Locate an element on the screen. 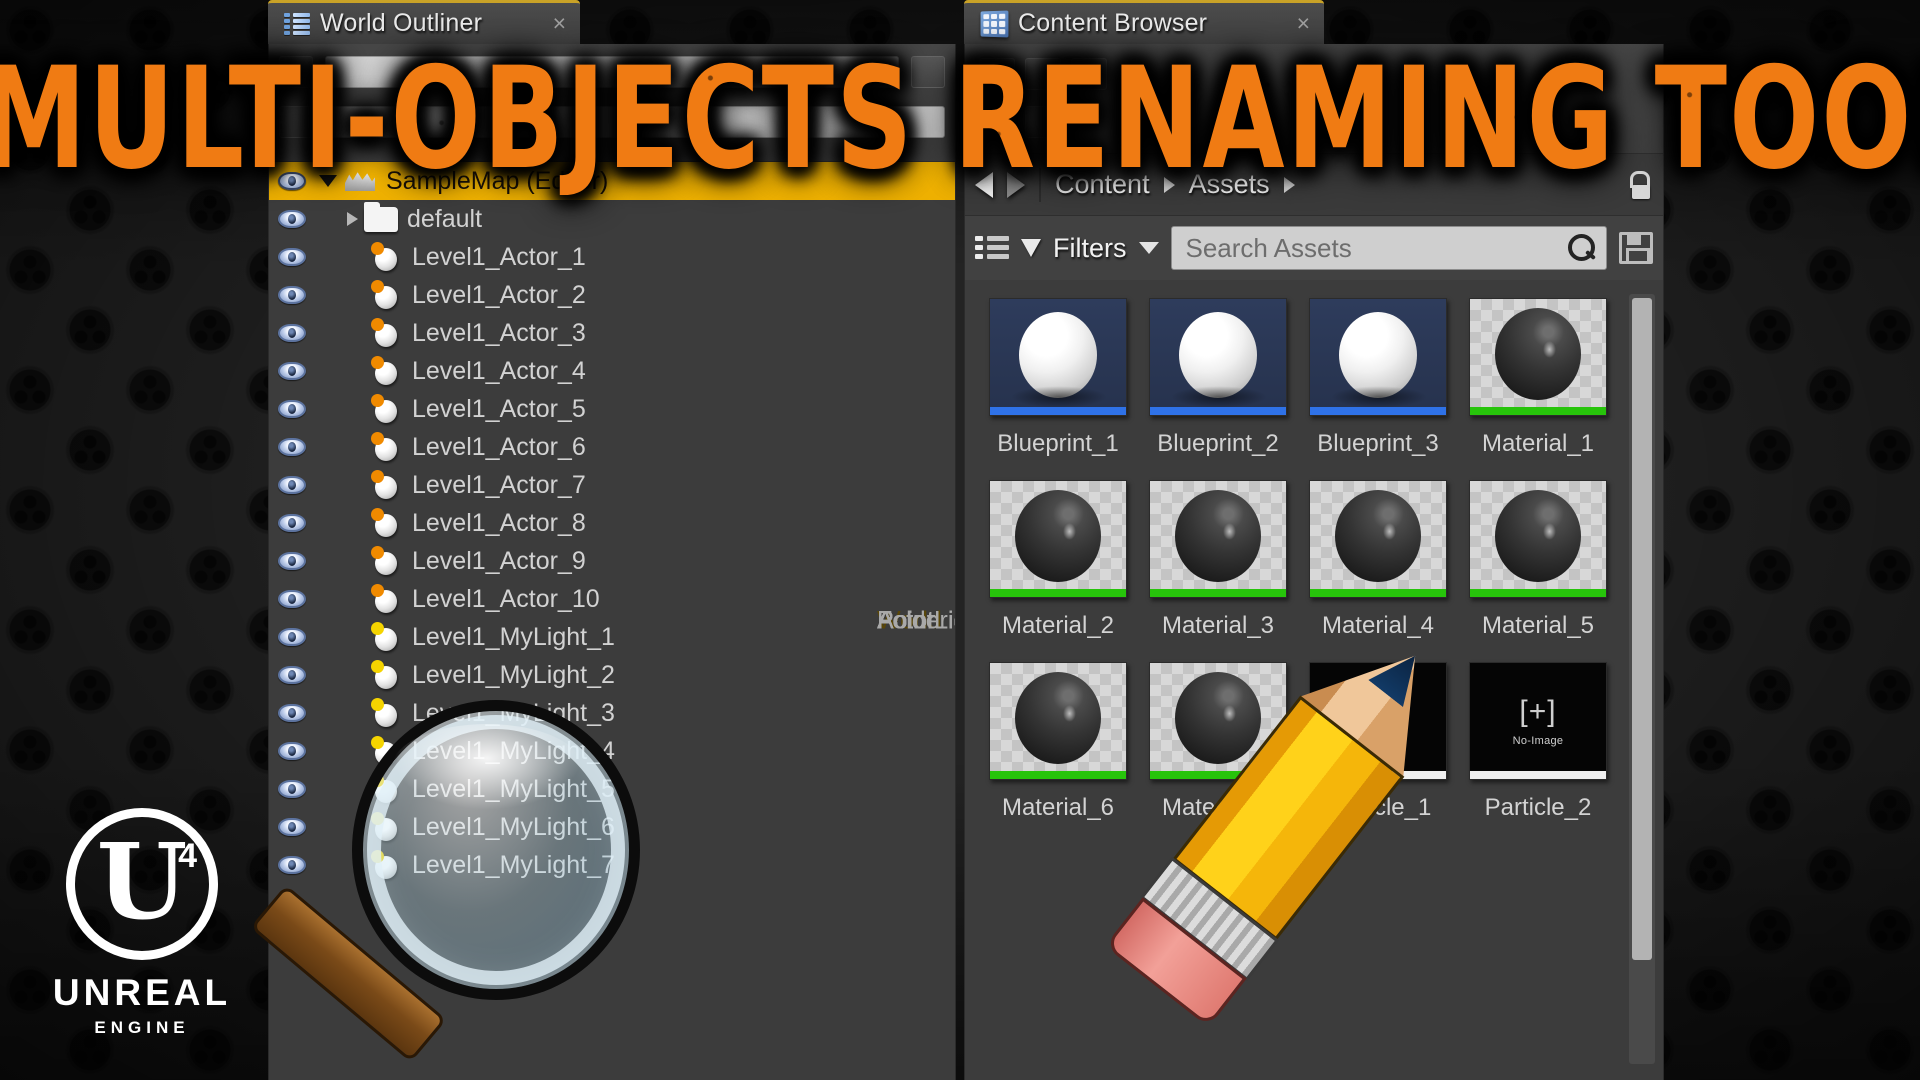  asset-type-bar is located at coordinates (1218, 411).